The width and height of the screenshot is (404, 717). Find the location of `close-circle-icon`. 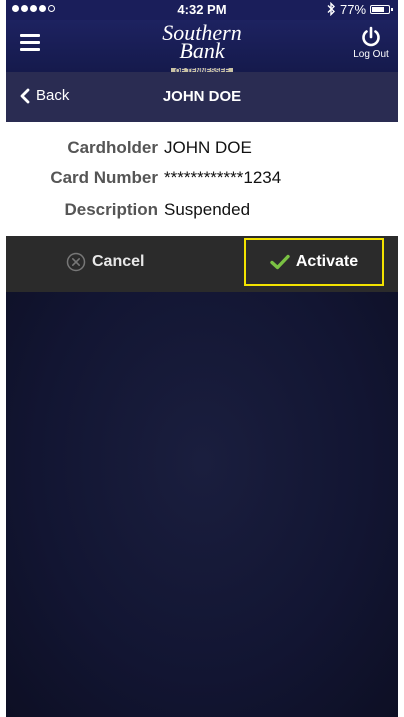

close-circle-icon is located at coordinates (76, 262).